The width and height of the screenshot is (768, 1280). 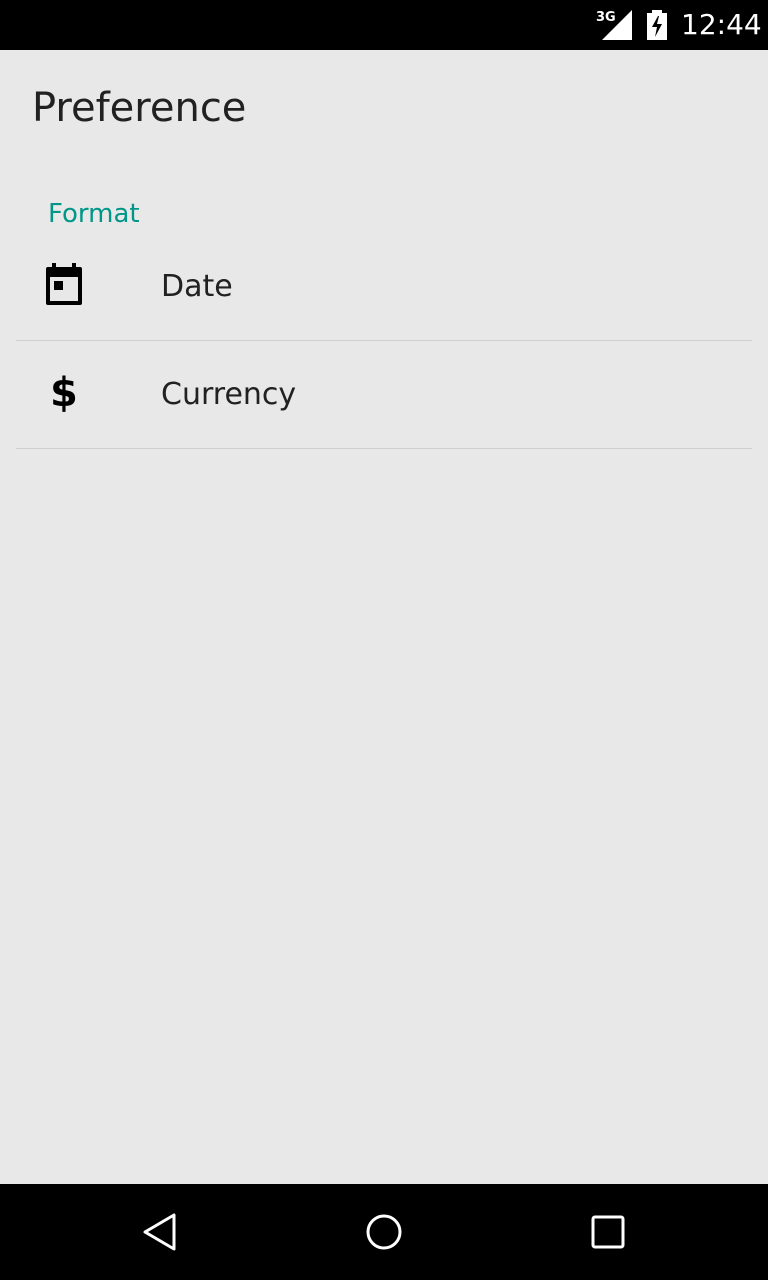 What do you see at coordinates (160, 1232) in the screenshot?
I see `back-icon` at bounding box center [160, 1232].